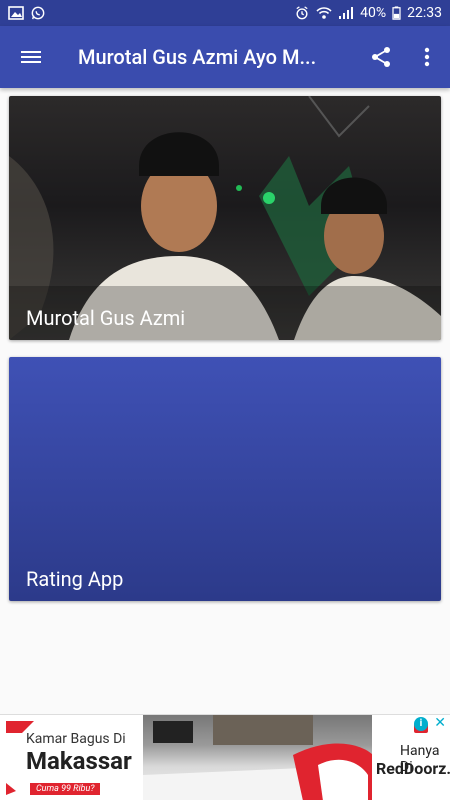 This screenshot has width=450, height=800. What do you see at coordinates (373, 13) in the screenshot?
I see `battery-percent: 40%` at bounding box center [373, 13].